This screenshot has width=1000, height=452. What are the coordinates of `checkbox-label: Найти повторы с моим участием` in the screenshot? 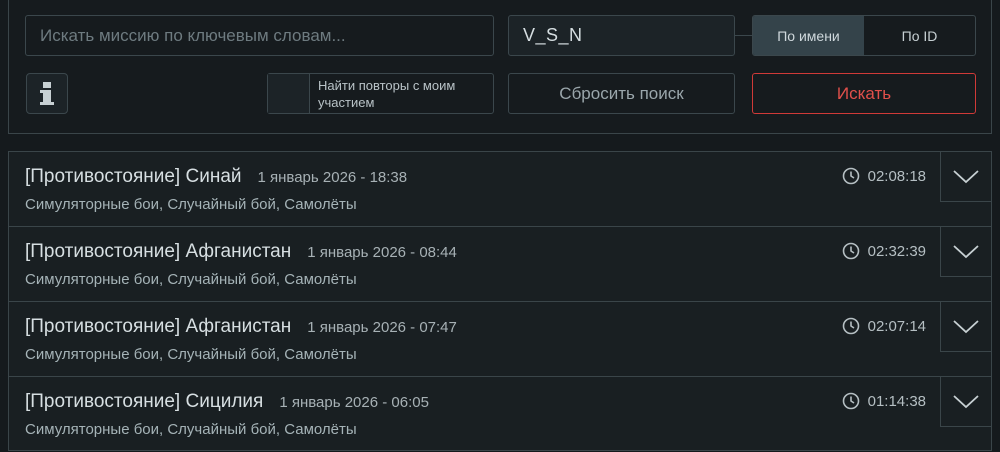 It's located at (387, 94).